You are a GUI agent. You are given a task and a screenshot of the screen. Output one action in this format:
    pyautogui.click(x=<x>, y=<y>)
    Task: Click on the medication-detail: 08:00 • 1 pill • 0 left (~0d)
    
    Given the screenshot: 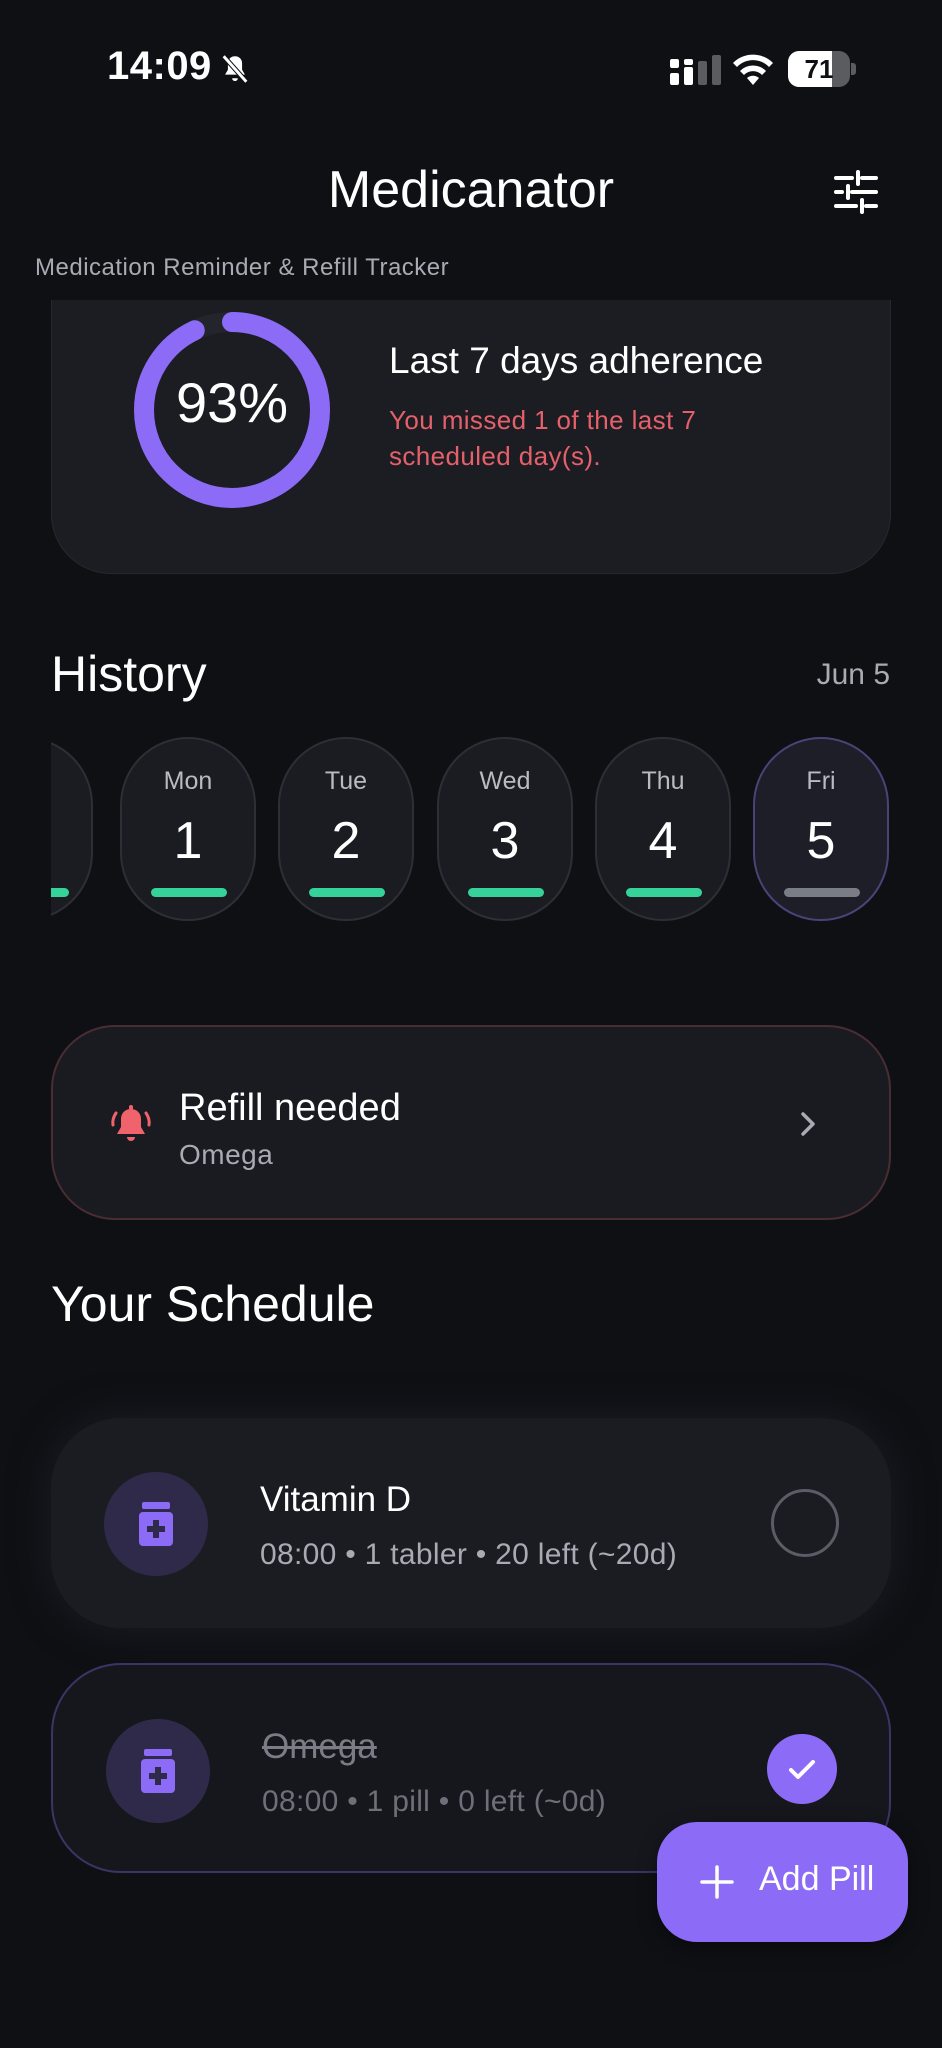 What is the action you would take?
    pyautogui.click(x=434, y=1801)
    